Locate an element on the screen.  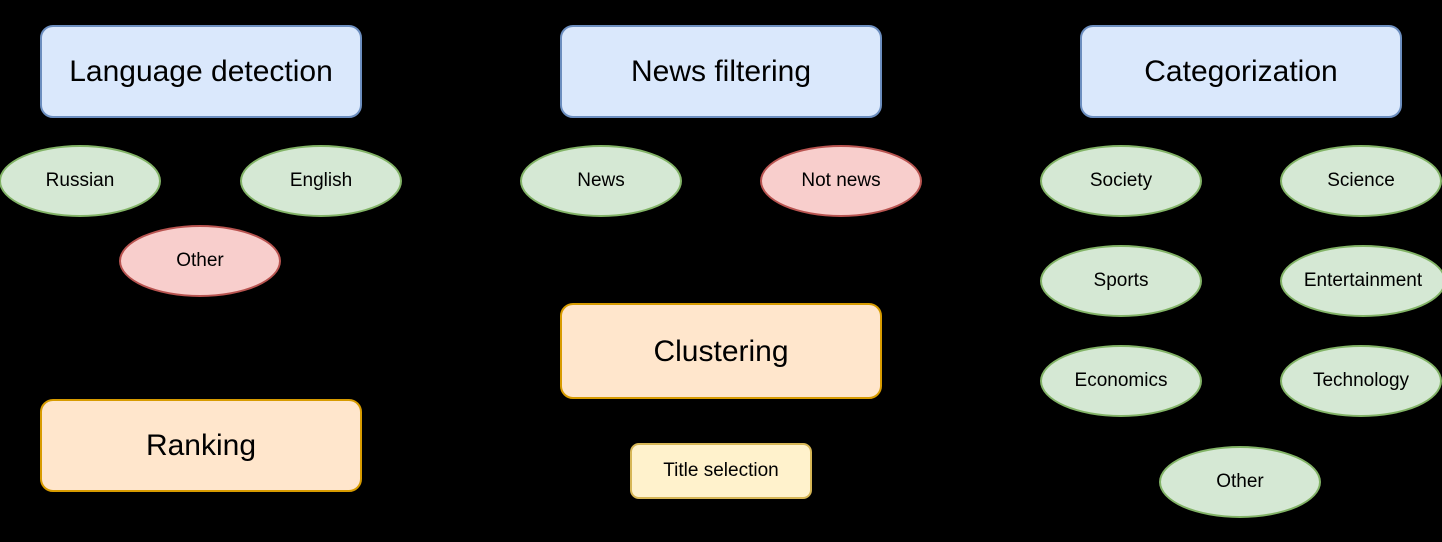
node-sports-label: Sports is located at coordinates (1121, 280).